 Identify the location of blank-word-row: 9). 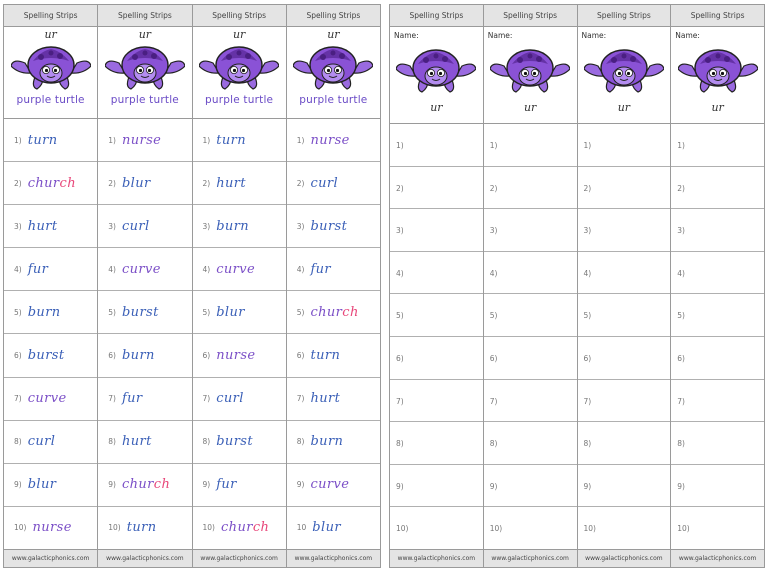
(530, 486).